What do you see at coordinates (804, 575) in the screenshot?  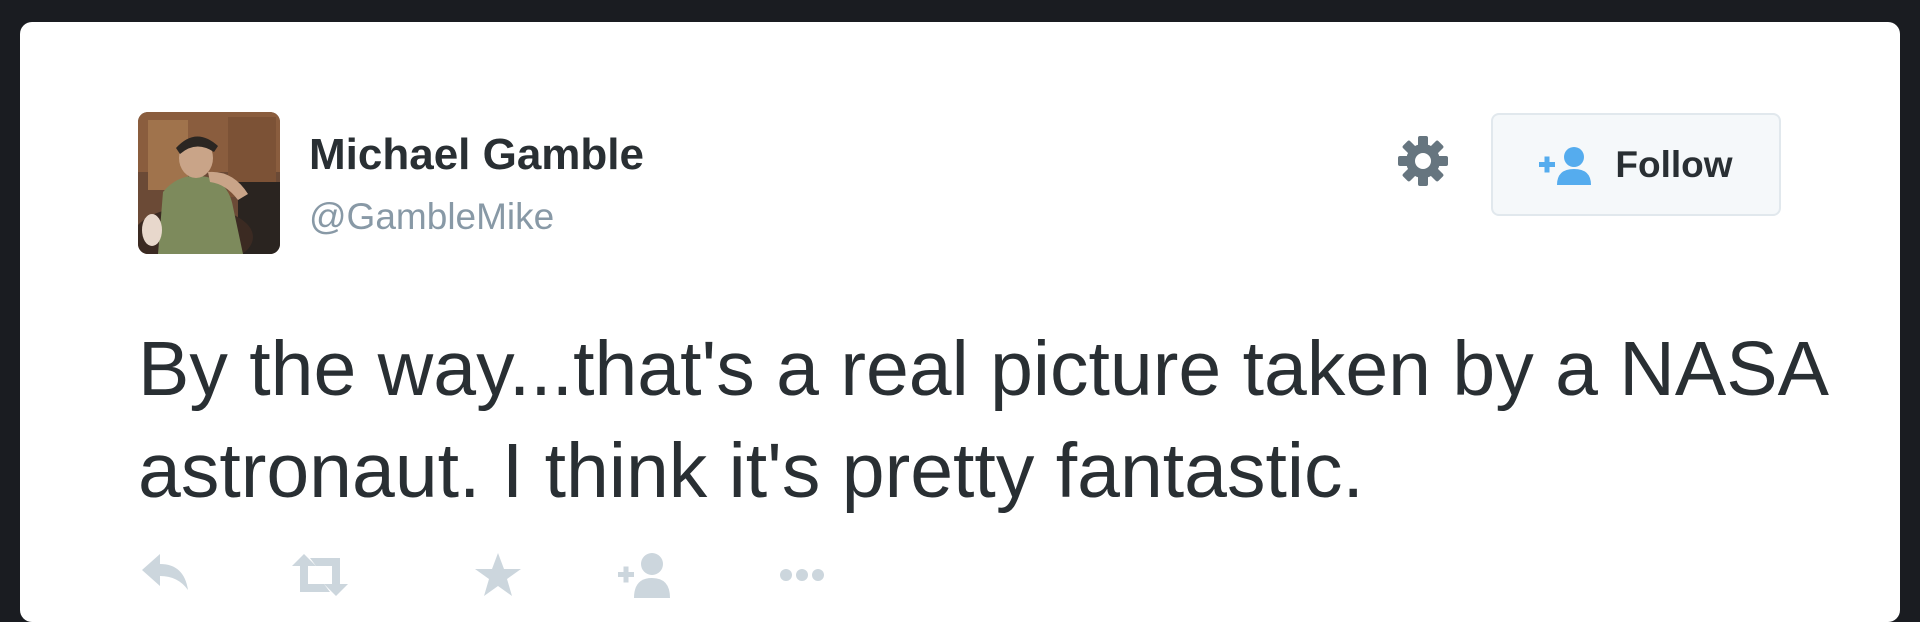 I see `more-dots-icon` at bounding box center [804, 575].